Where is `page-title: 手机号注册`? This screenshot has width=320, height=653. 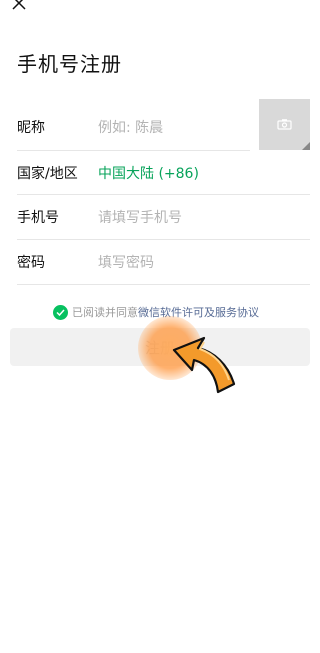
page-title: 手机号注册 is located at coordinates (69, 64).